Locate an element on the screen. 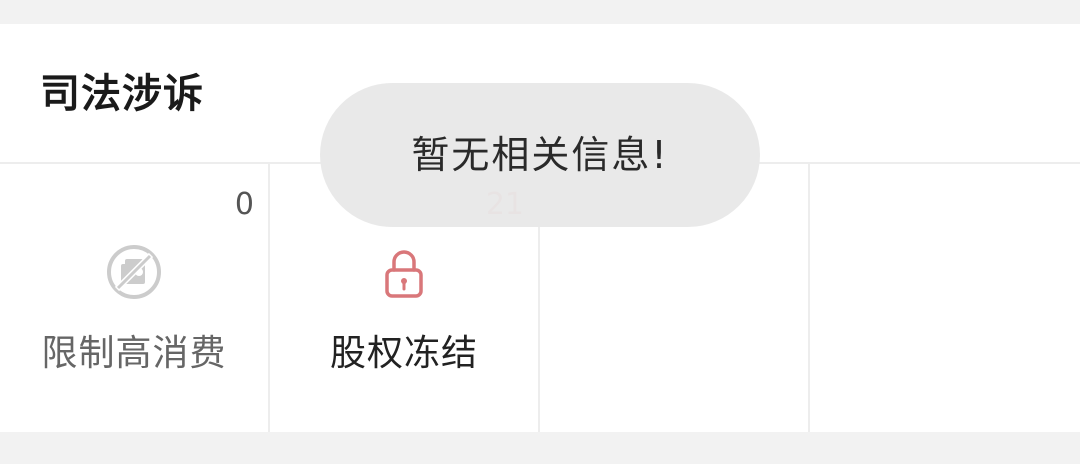 Image resolution: width=1080 pixels, height=464 pixels. item-label: 限制高消费 is located at coordinates (134, 353).